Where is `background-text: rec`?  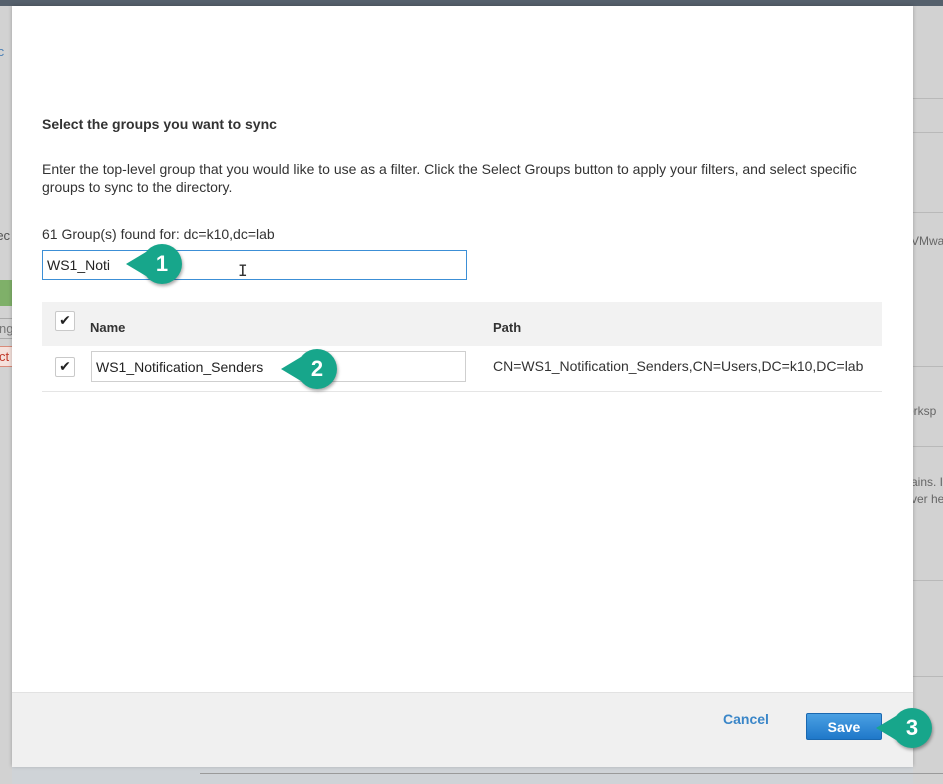
background-text: rec is located at coordinates (5, 235).